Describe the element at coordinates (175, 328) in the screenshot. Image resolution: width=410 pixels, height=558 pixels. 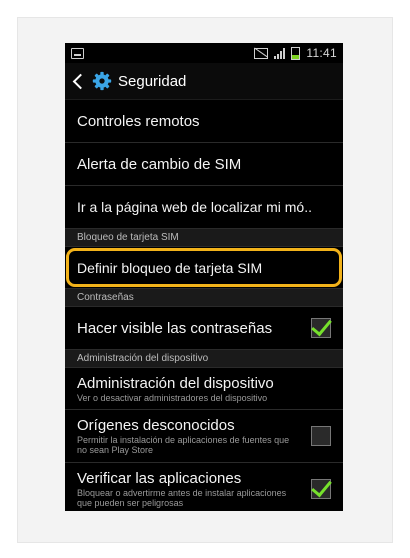
I see `item-title: Hacer visible las contraseñas` at that location.